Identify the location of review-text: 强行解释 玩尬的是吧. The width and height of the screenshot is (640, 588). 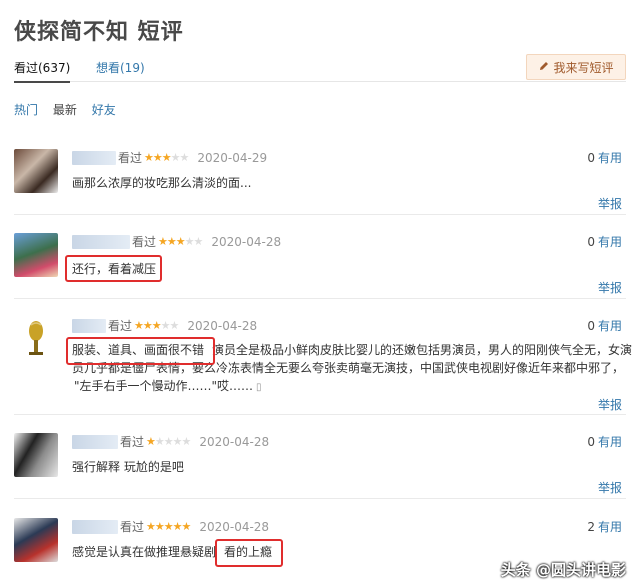
(128, 467).